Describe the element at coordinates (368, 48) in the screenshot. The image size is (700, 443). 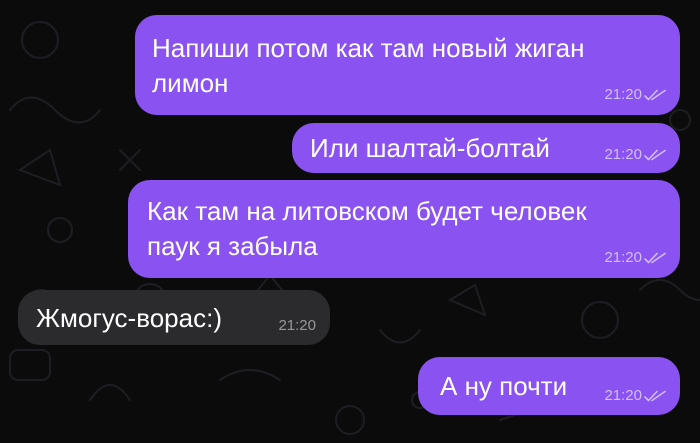
I see `message-text: Напиши потом как там новый жиган` at that location.